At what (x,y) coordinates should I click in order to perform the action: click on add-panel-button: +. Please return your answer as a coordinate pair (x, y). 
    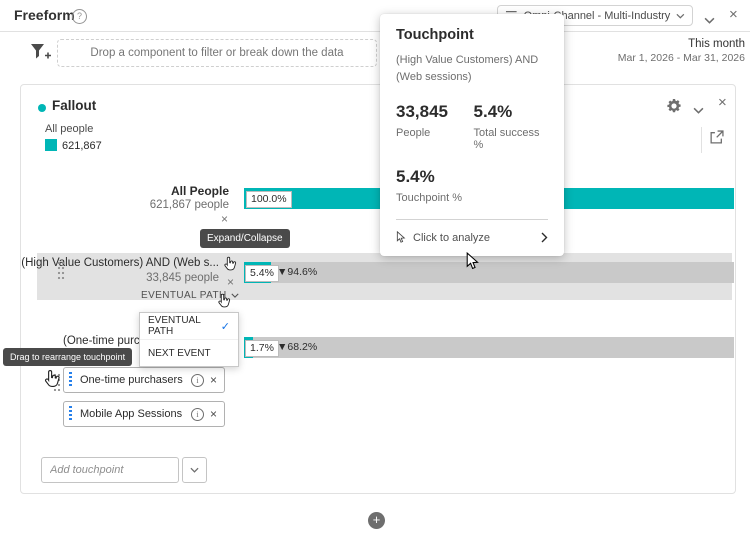
    Looking at the image, I should click on (376, 520).